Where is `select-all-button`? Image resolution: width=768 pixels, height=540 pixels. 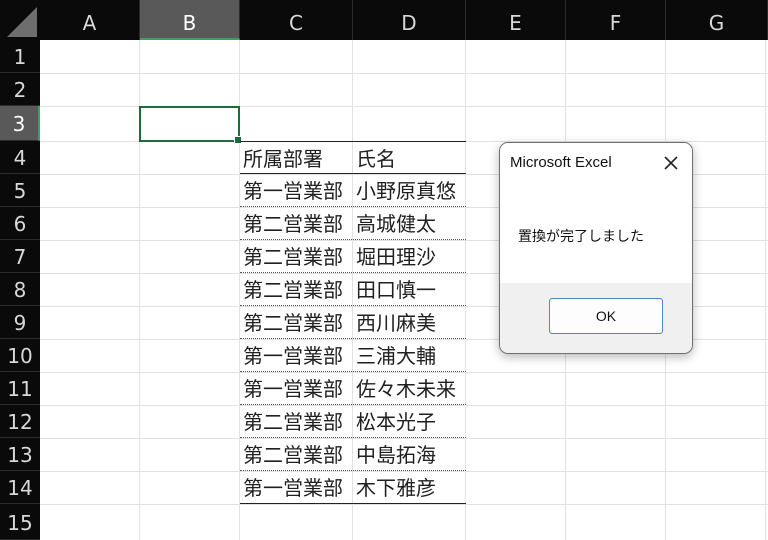
select-all-button is located at coordinates (20, 20).